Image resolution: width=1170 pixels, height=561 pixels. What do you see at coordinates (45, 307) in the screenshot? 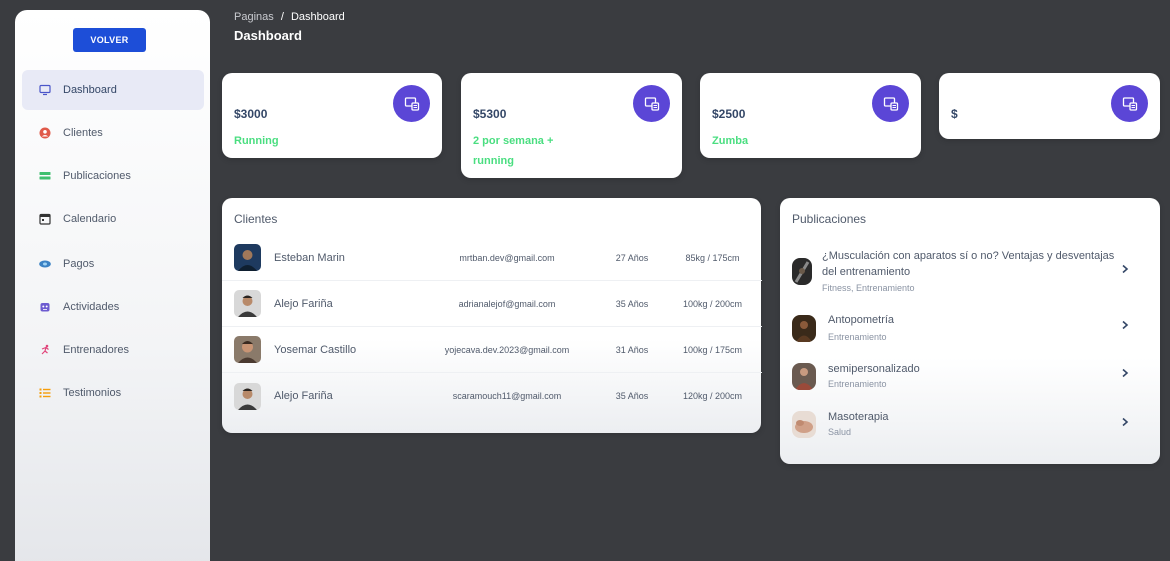
I see `robot-icon` at bounding box center [45, 307].